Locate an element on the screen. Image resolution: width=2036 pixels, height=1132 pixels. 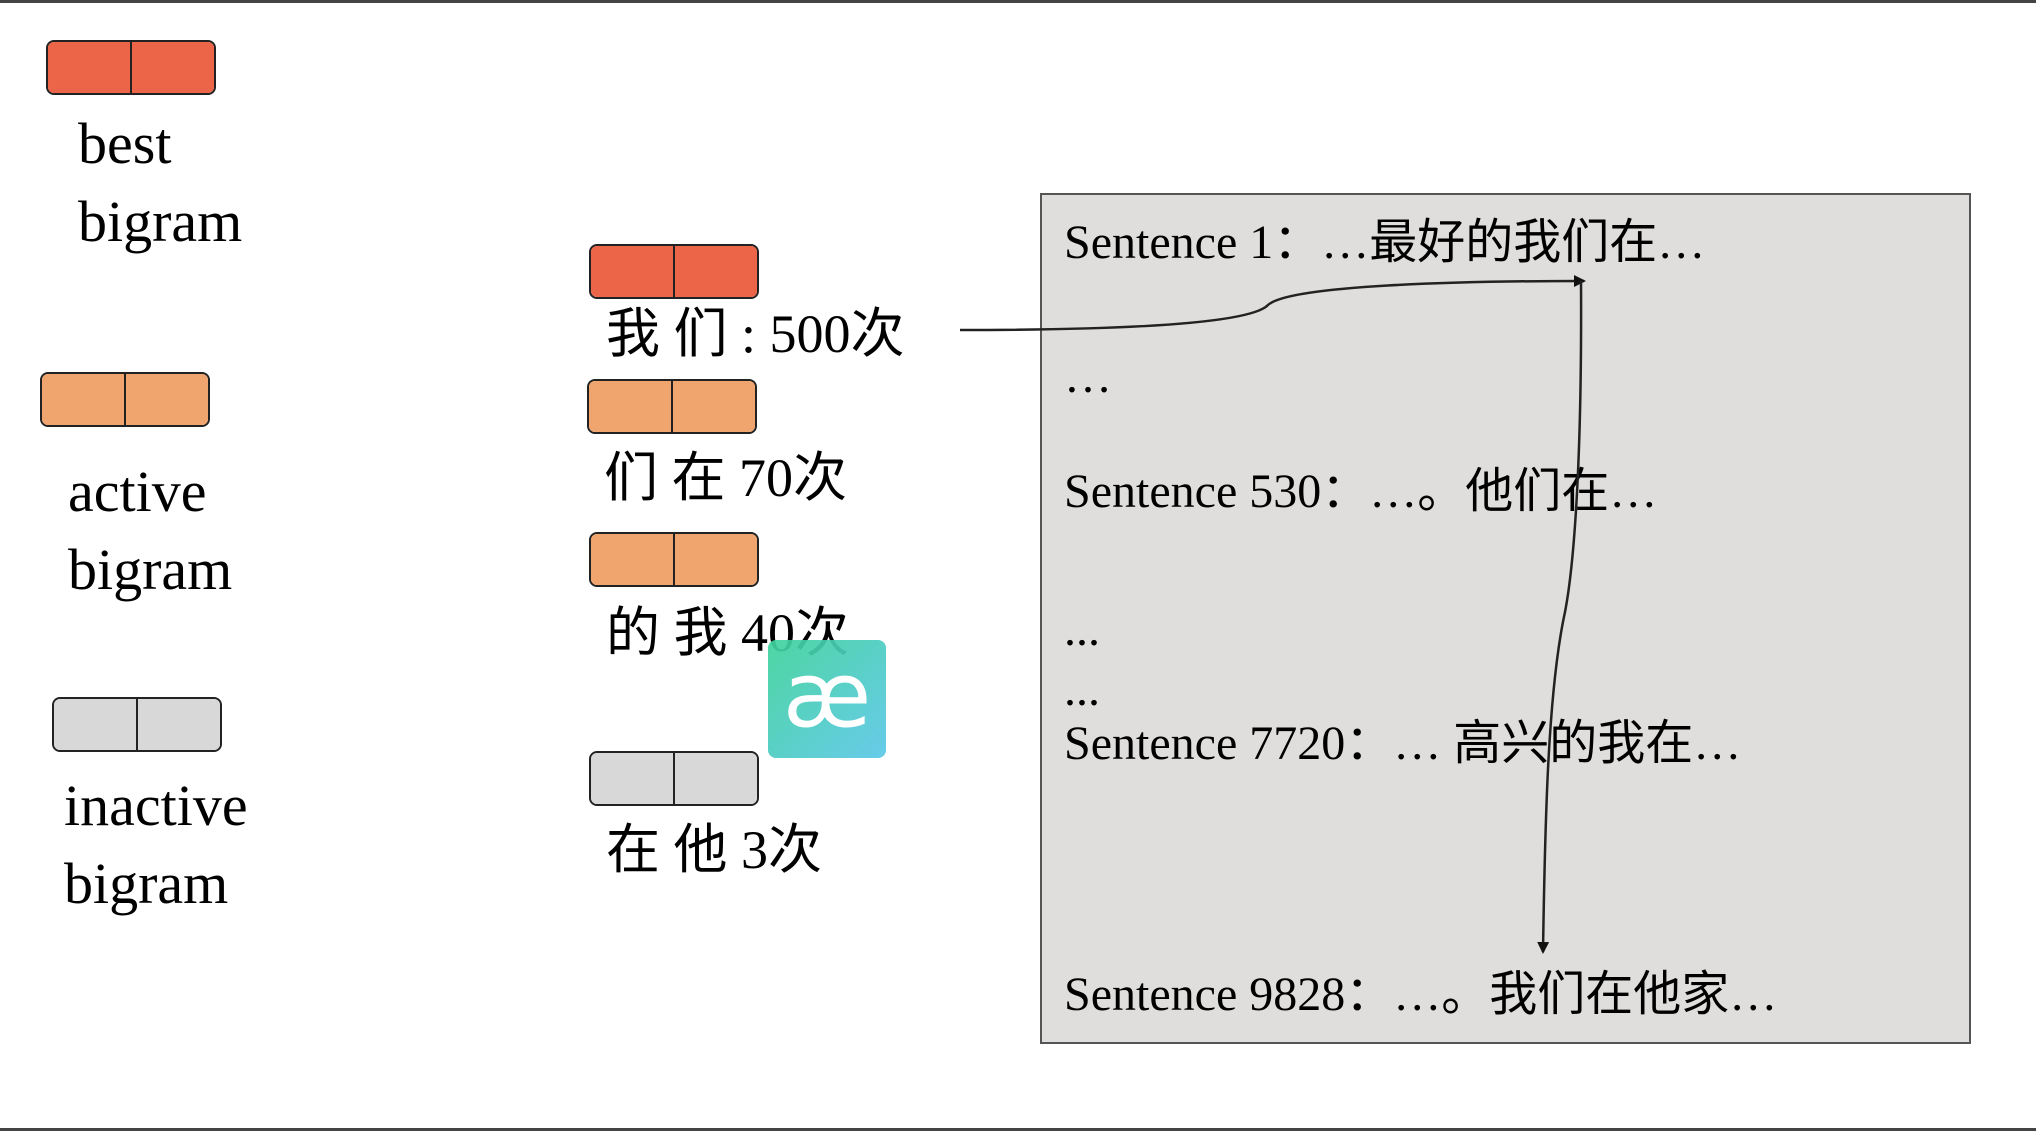
ae-logo-glyph: æ is located at coordinates (827, 695).